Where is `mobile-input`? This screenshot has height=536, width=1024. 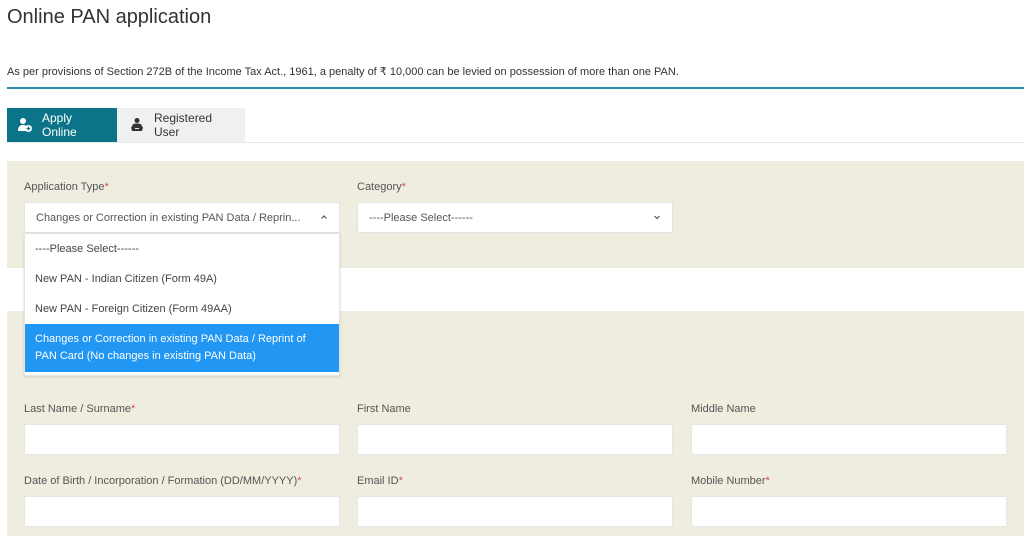 mobile-input is located at coordinates (849, 511).